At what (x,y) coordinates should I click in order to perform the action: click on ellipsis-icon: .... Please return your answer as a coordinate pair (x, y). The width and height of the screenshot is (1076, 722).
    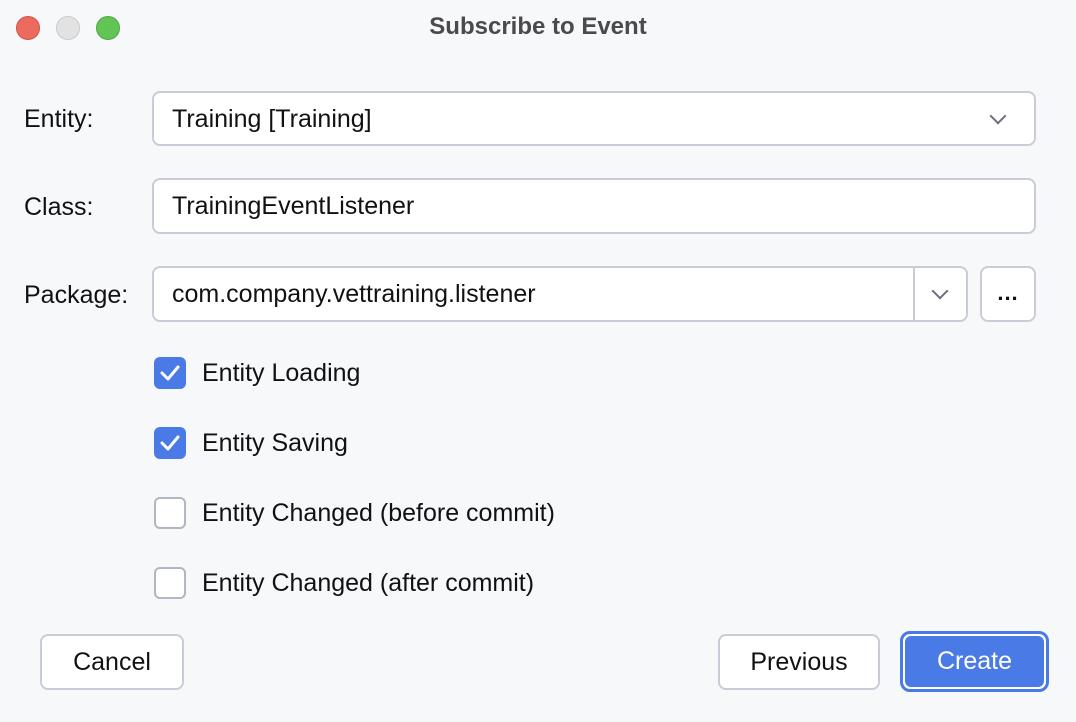
    Looking at the image, I should click on (1008, 292).